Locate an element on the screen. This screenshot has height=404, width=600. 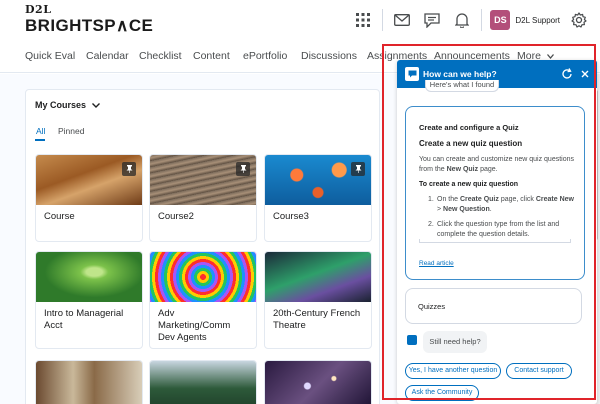
nav-item-discussions: Discussions is located at coordinates (329, 56).